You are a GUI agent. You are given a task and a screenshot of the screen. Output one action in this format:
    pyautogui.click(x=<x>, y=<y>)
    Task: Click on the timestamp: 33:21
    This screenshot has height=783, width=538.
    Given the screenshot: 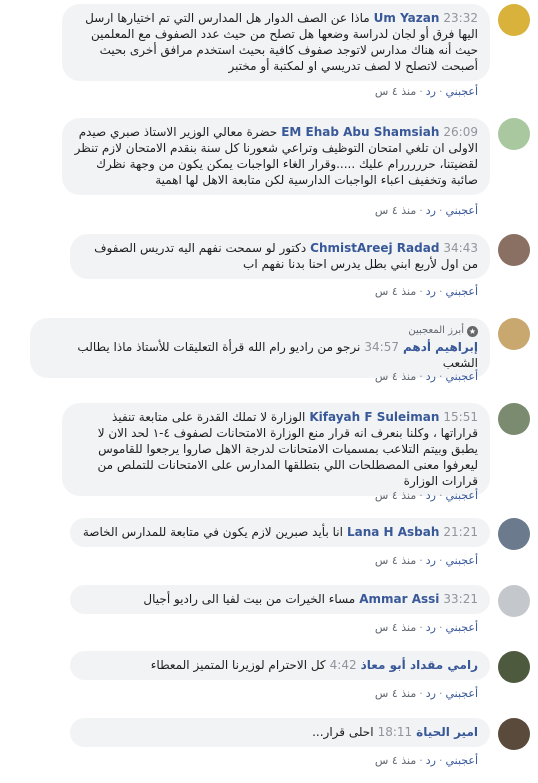 What is the action you would take?
    pyautogui.click(x=460, y=599)
    